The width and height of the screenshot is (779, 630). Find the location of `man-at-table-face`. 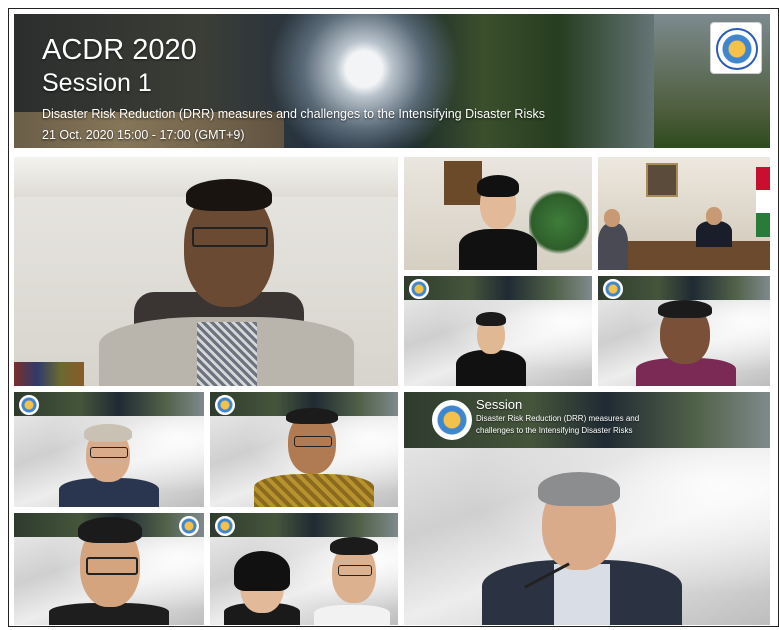

man-at-table-face is located at coordinates (714, 216).